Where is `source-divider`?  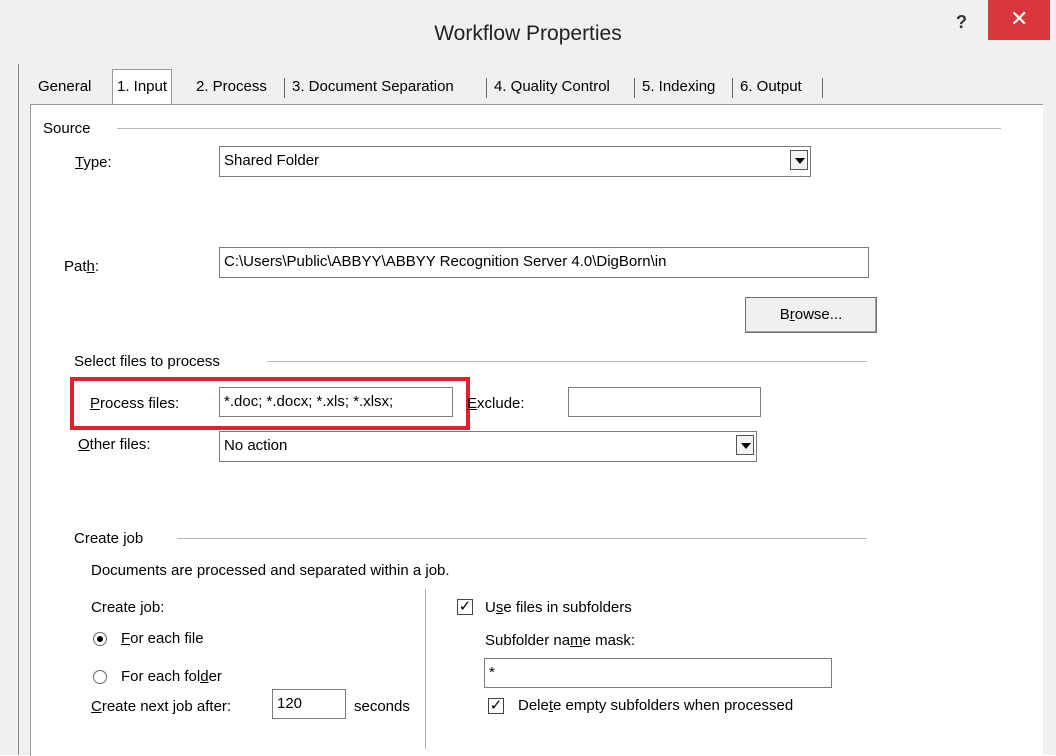
source-divider is located at coordinates (559, 128).